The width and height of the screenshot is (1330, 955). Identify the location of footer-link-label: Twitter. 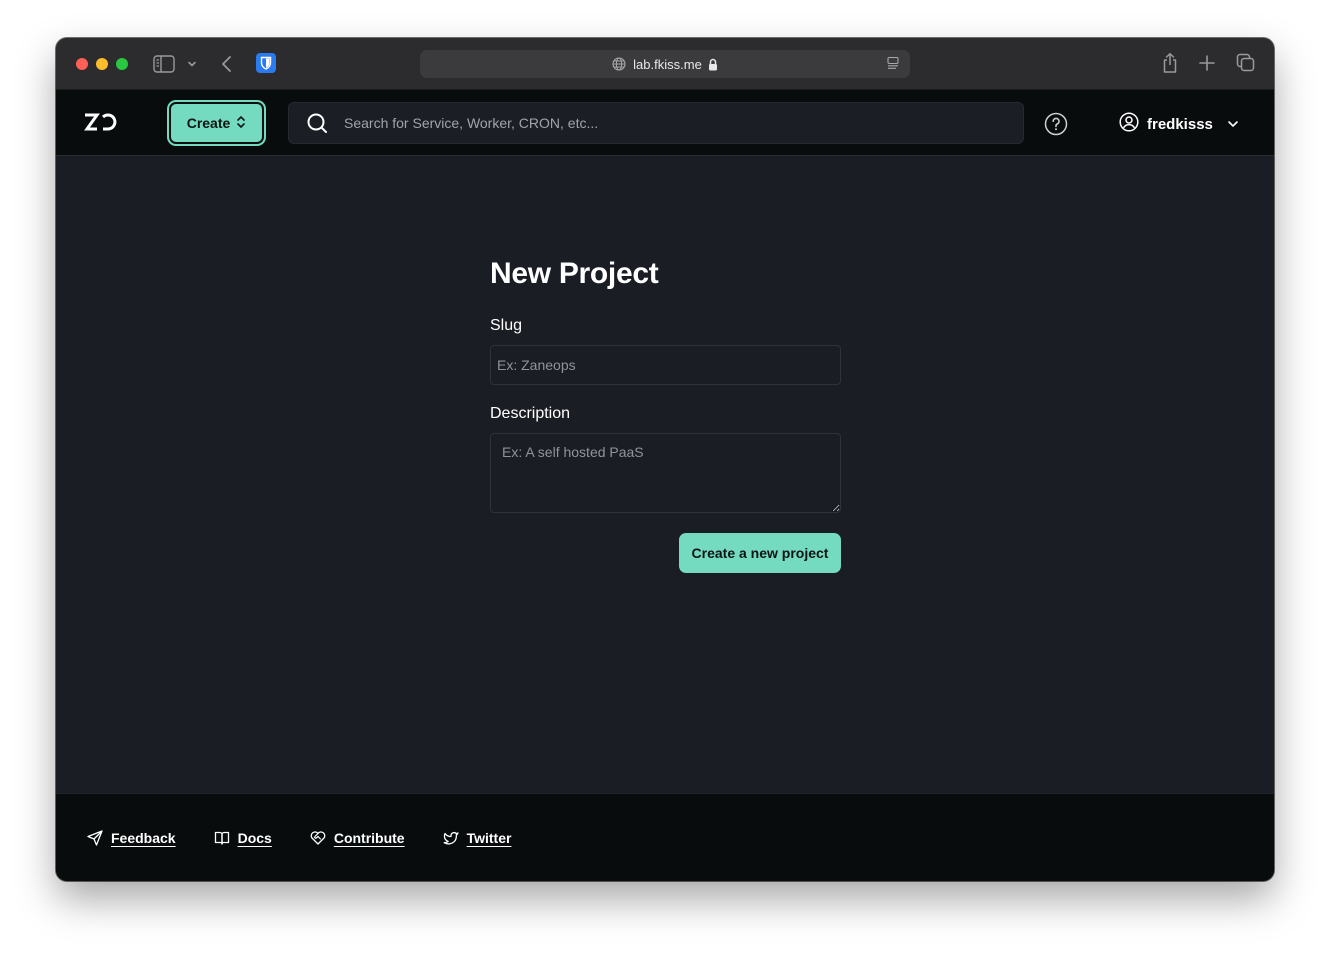
(489, 837).